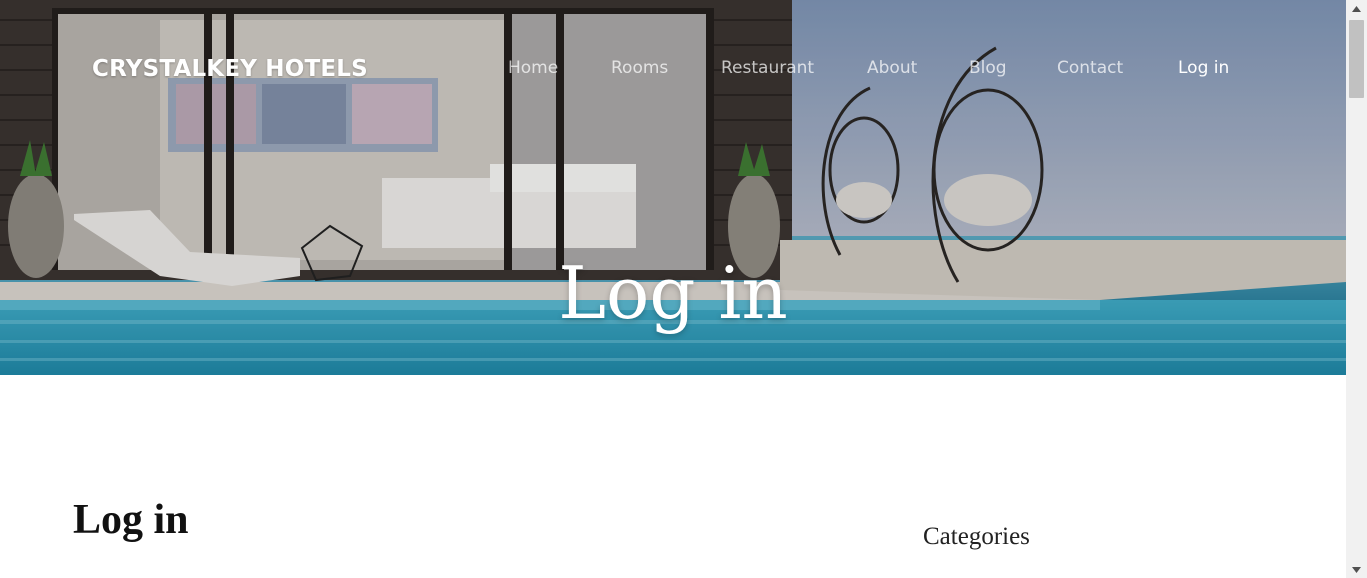  Describe the element at coordinates (976, 536) in the screenshot. I see `sidebar-categories-heading: Categories` at that location.